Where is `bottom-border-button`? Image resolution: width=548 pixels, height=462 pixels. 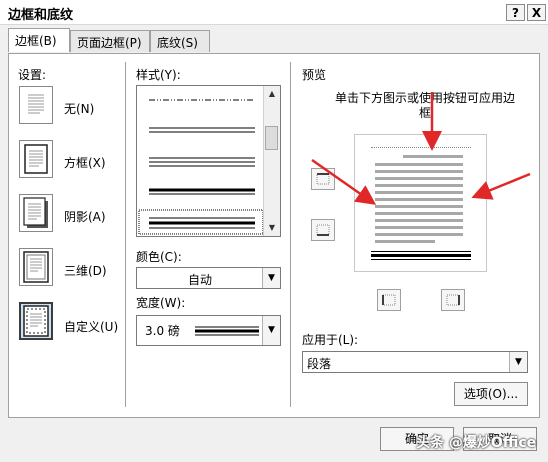 bottom-border-button is located at coordinates (323, 230).